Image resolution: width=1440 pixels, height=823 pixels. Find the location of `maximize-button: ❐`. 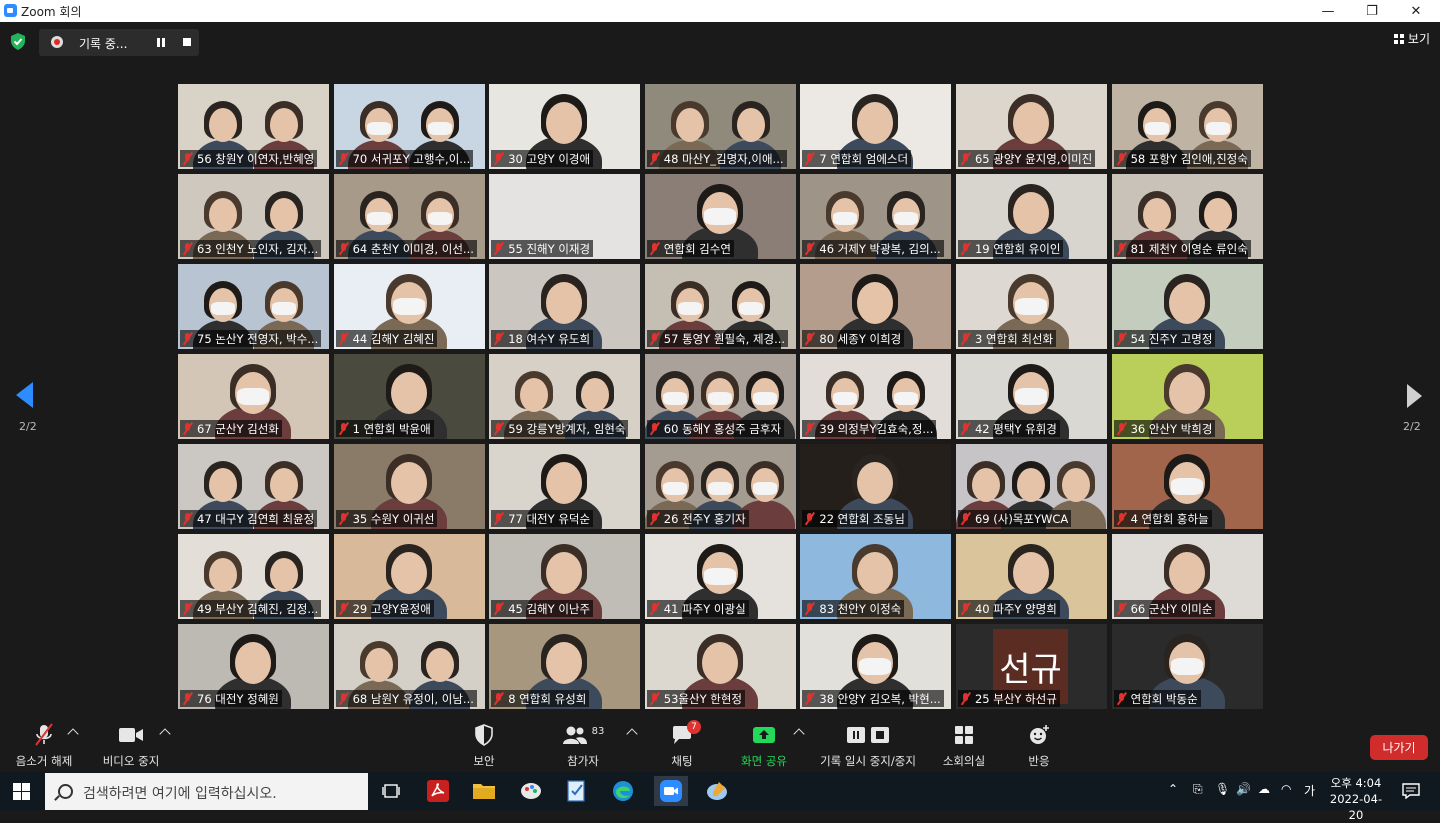

maximize-button: ❐ is located at coordinates (1372, 11).